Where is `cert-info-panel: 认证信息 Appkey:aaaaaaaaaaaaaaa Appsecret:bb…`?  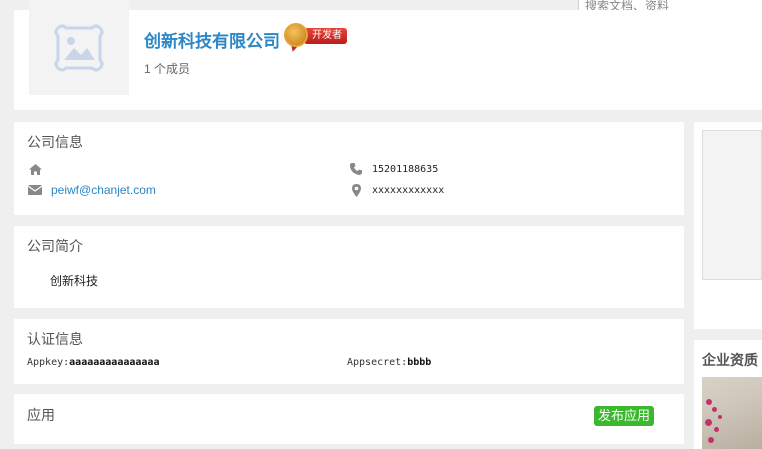
cert-info-panel: 认证信息 Appkey:aaaaaaaaaaaaaaa Appsecret:bb… is located at coordinates (349, 351).